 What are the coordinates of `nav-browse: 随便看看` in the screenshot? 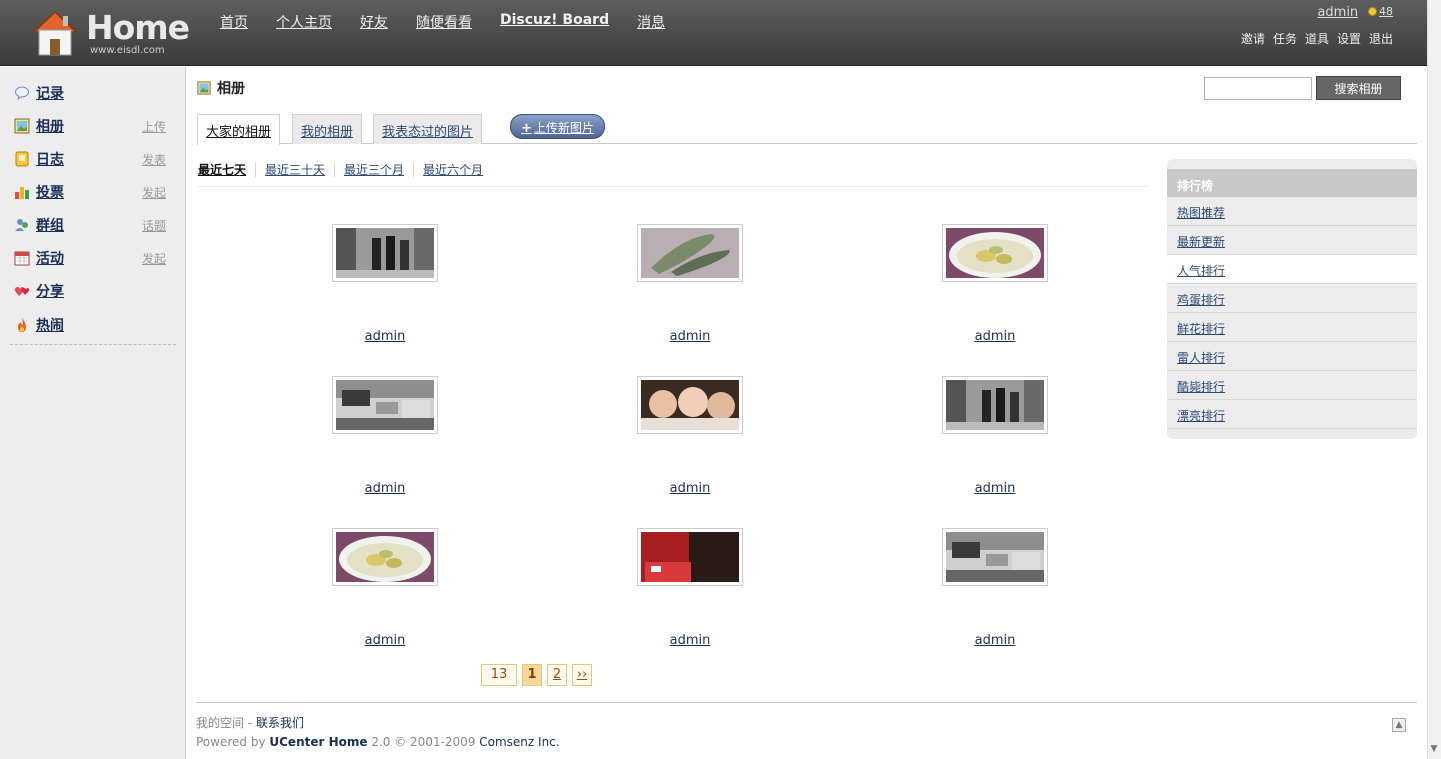 It's located at (444, 22).